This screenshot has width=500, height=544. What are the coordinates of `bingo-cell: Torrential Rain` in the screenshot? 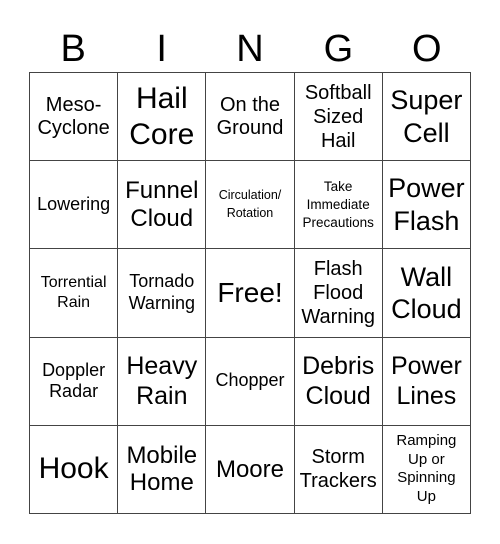 It's located at (74, 293).